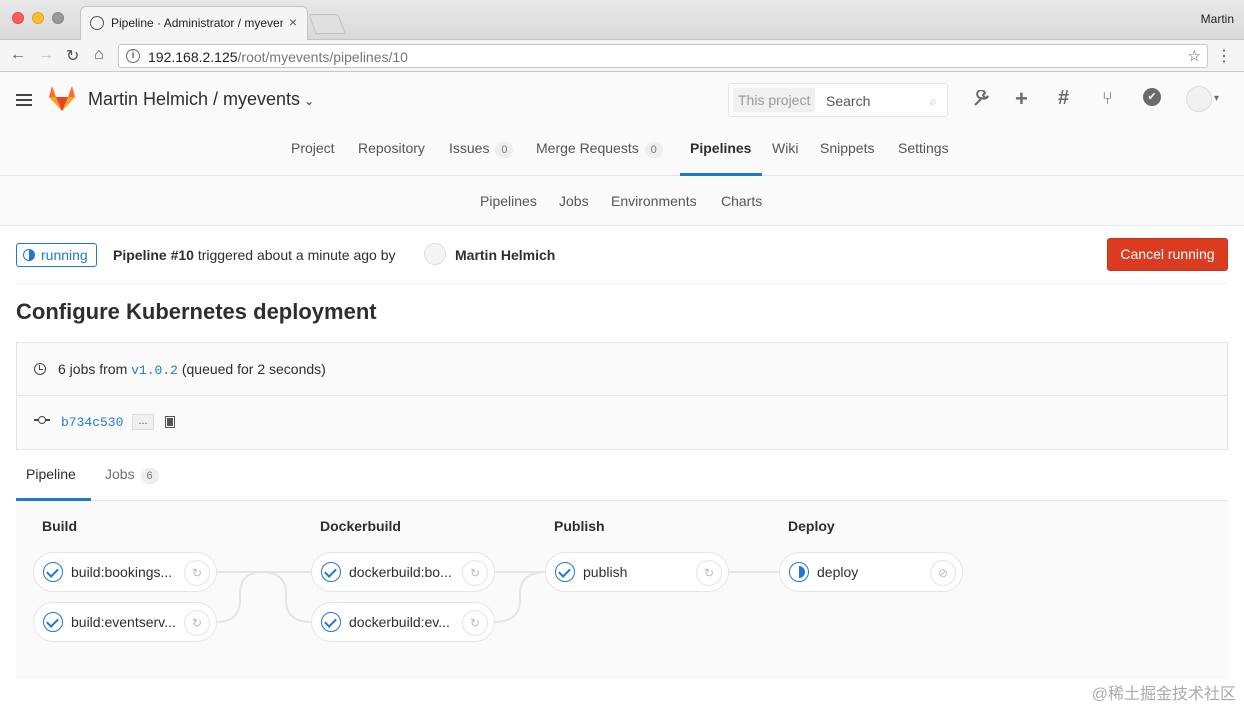 The image size is (1244, 708). Describe the element at coordinates (62, 98) in the screenshot. I see `gitlab-logo-icon` at that location.